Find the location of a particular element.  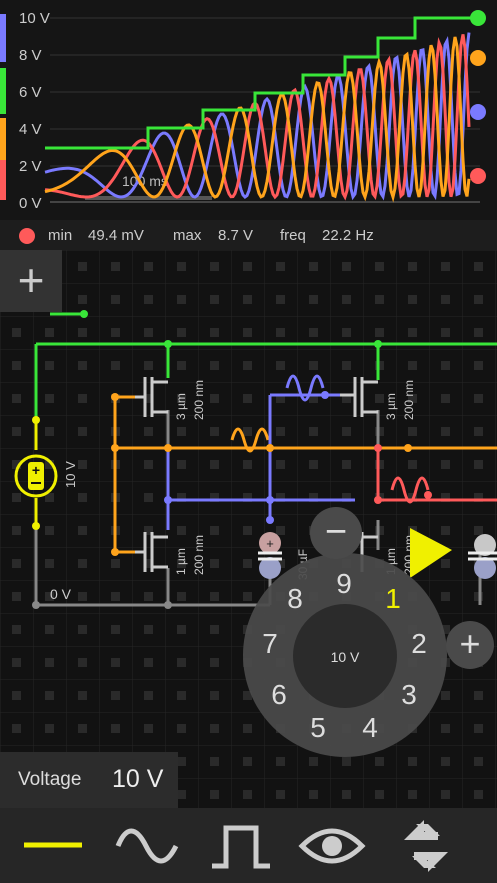

dial-digit-7: 7 is located at coordinates (270, 643).